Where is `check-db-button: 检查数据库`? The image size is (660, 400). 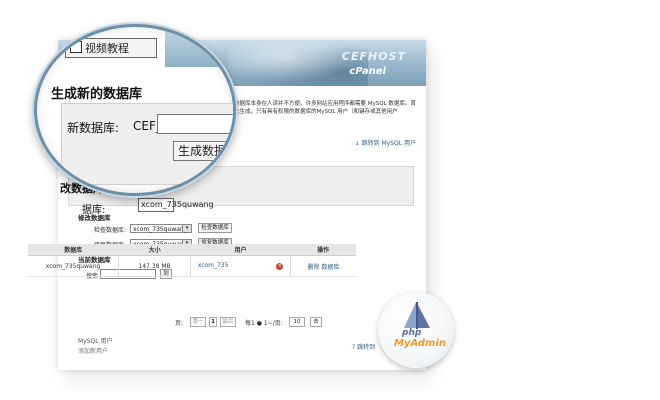 check-db-button: 检查数据库 is located at coordinates (215, 228).